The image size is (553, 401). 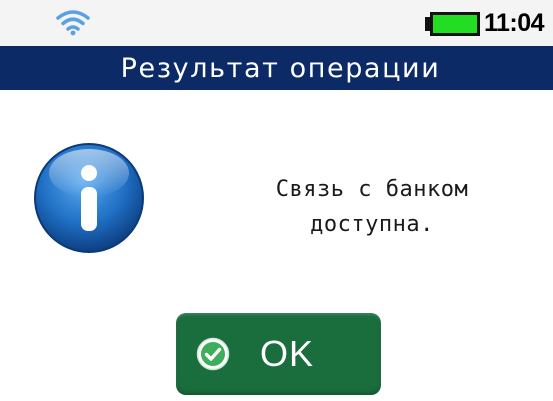 I want to click on ok-button: OK, so click(x=278, y=354).